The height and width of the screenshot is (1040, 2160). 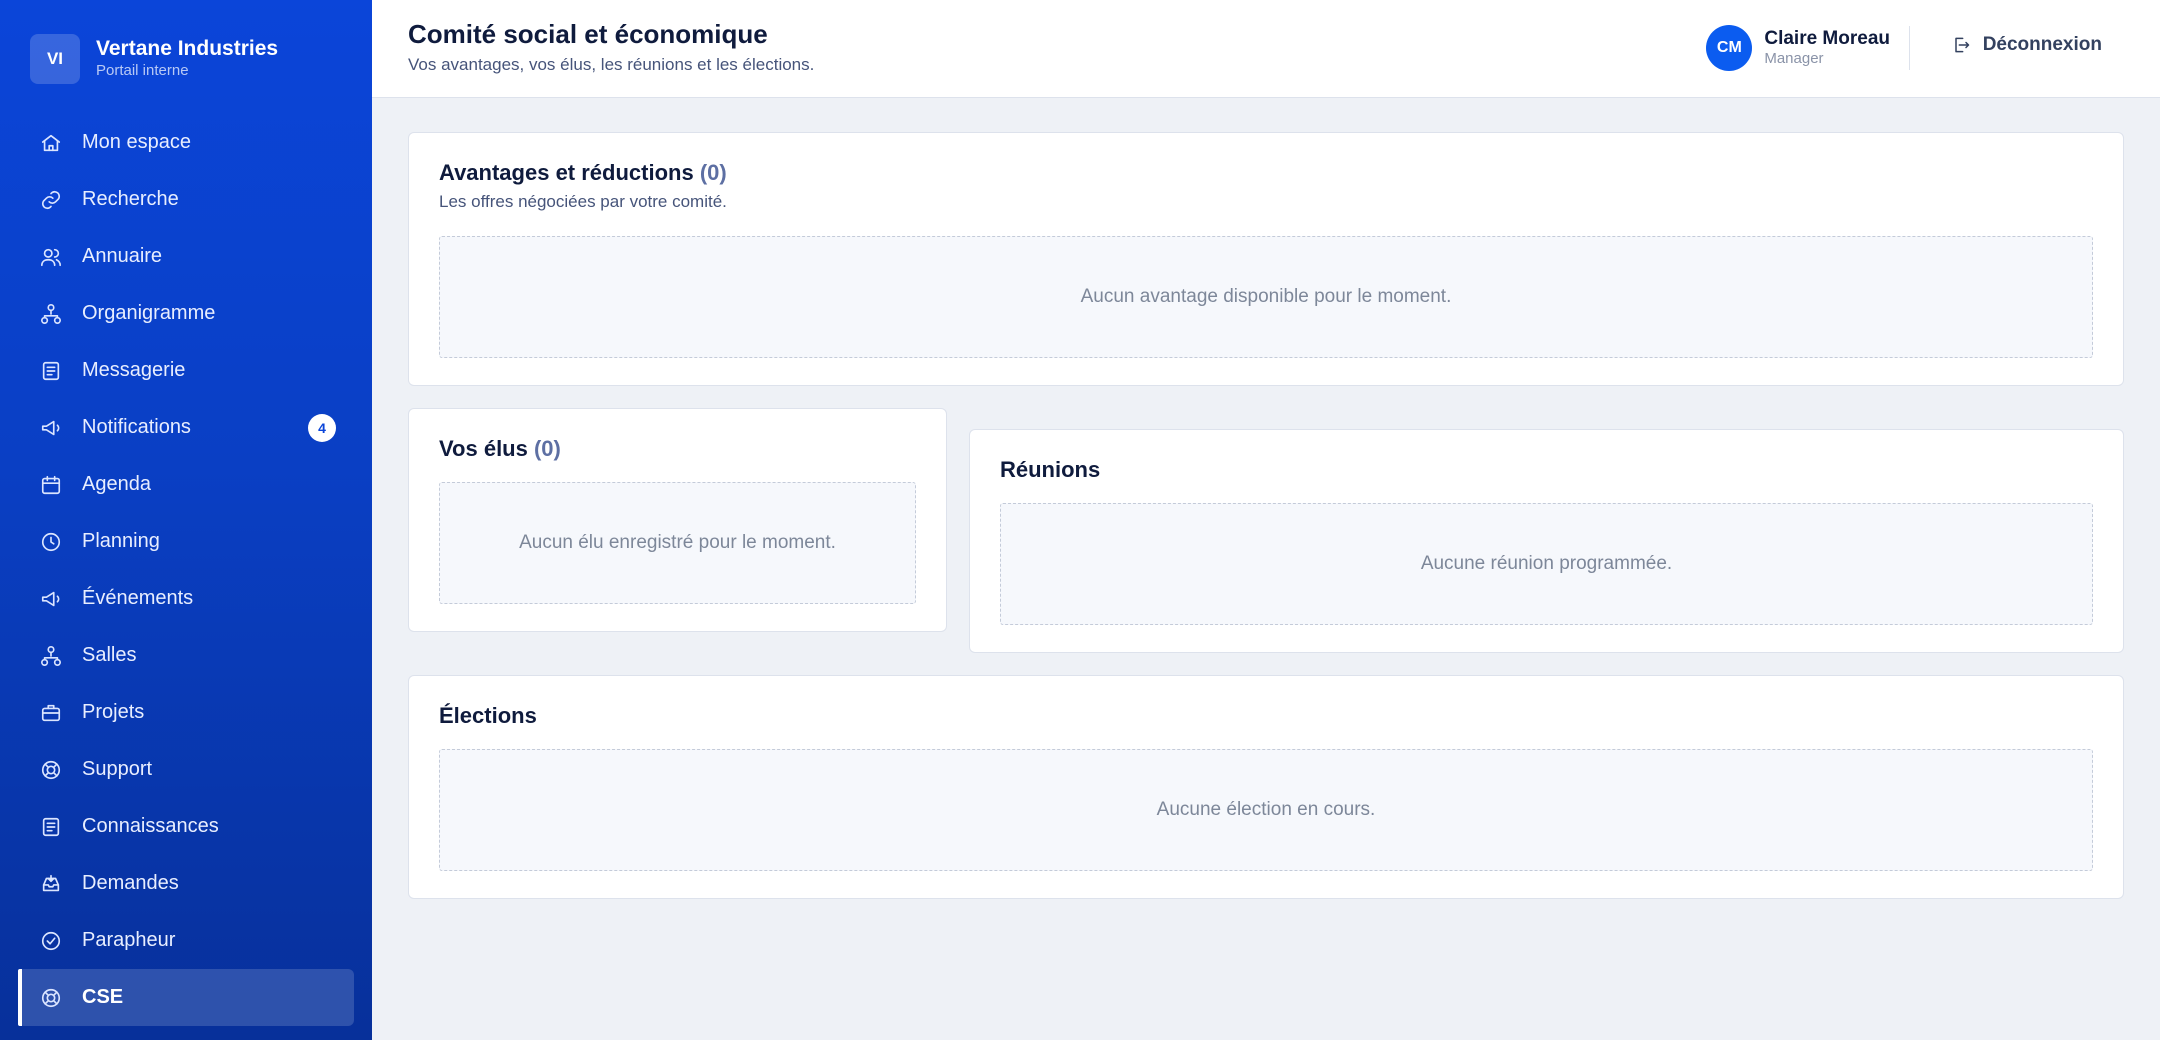 What do you see at coordinates (186, 940) in the screenshot?
I see `sidebar-item-parapheur: Parapheur` at bounding box center [186, 940].